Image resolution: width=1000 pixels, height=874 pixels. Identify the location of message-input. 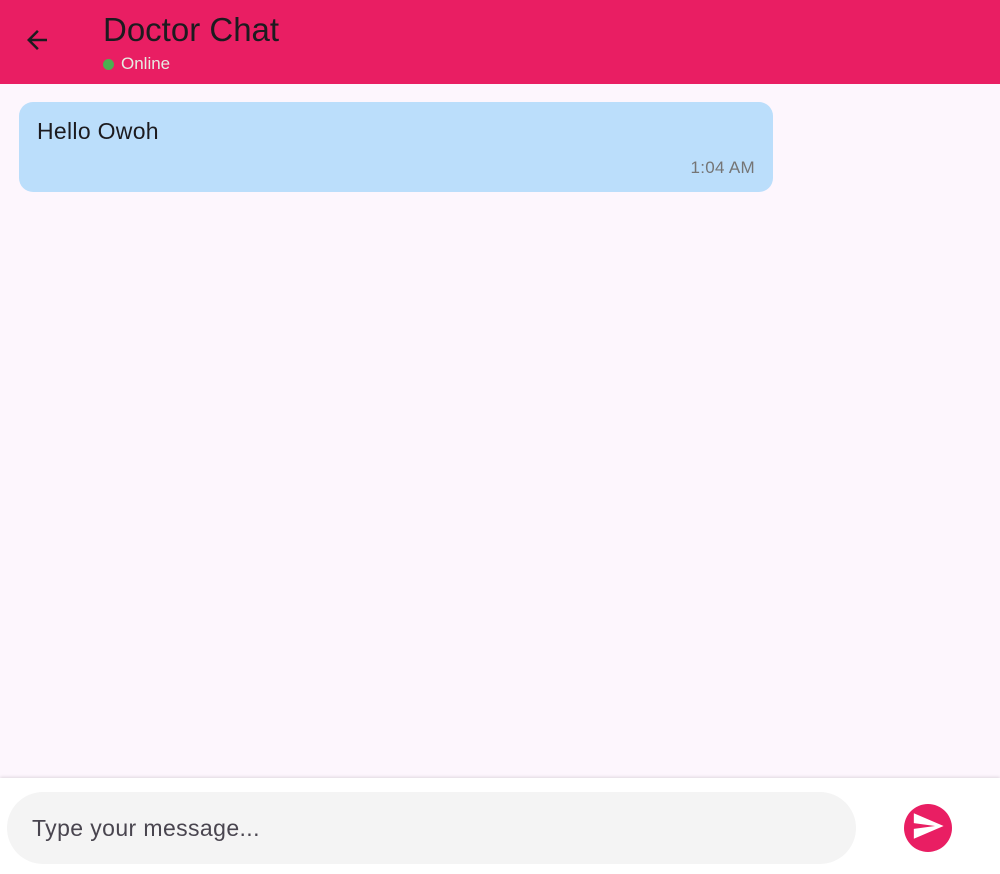
(431, 828).